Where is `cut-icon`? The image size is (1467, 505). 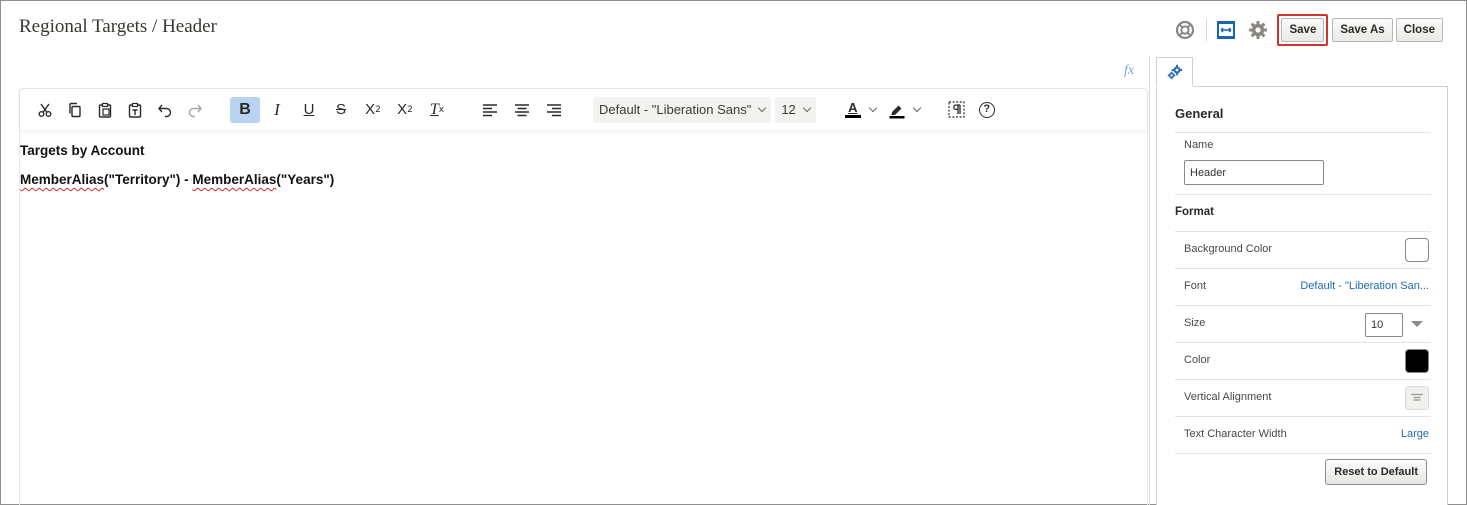
cut-icon is located at coordinates (45, 110).